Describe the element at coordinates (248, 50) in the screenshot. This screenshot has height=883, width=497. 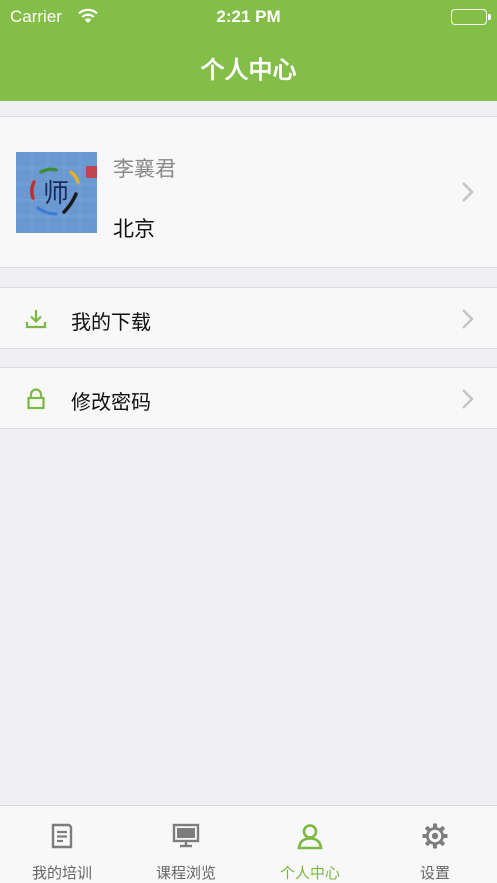
I see `navigation-bar: Carrier 2:21 PM 个人中心` at that location.